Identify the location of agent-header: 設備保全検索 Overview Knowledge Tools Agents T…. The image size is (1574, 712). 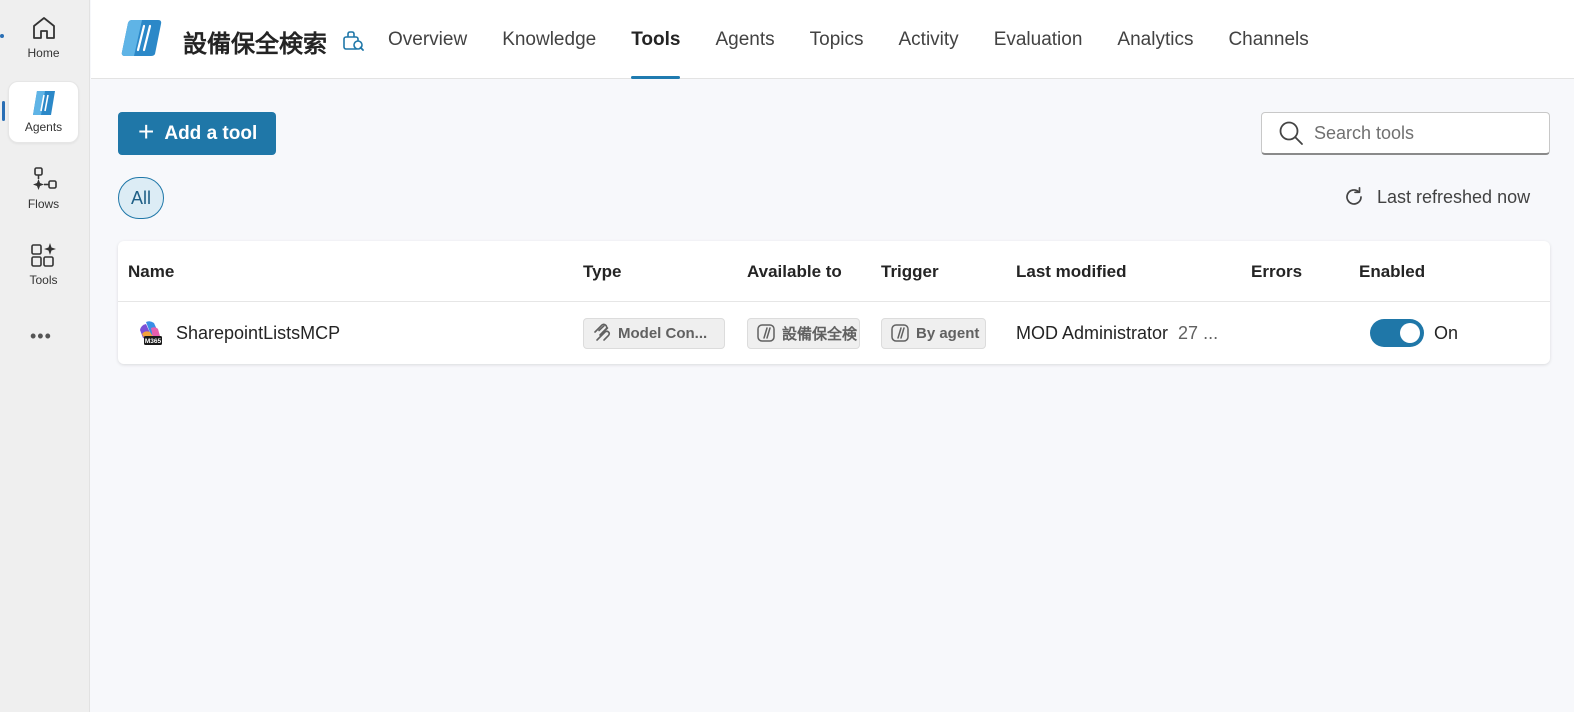
(832, 39).